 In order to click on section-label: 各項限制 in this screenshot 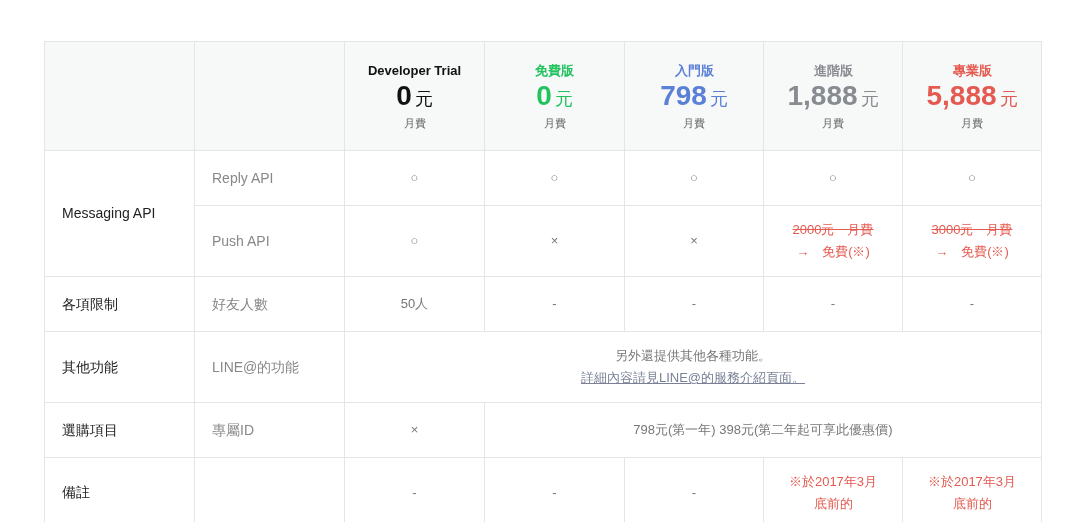, I will do `click(90, 303)`.